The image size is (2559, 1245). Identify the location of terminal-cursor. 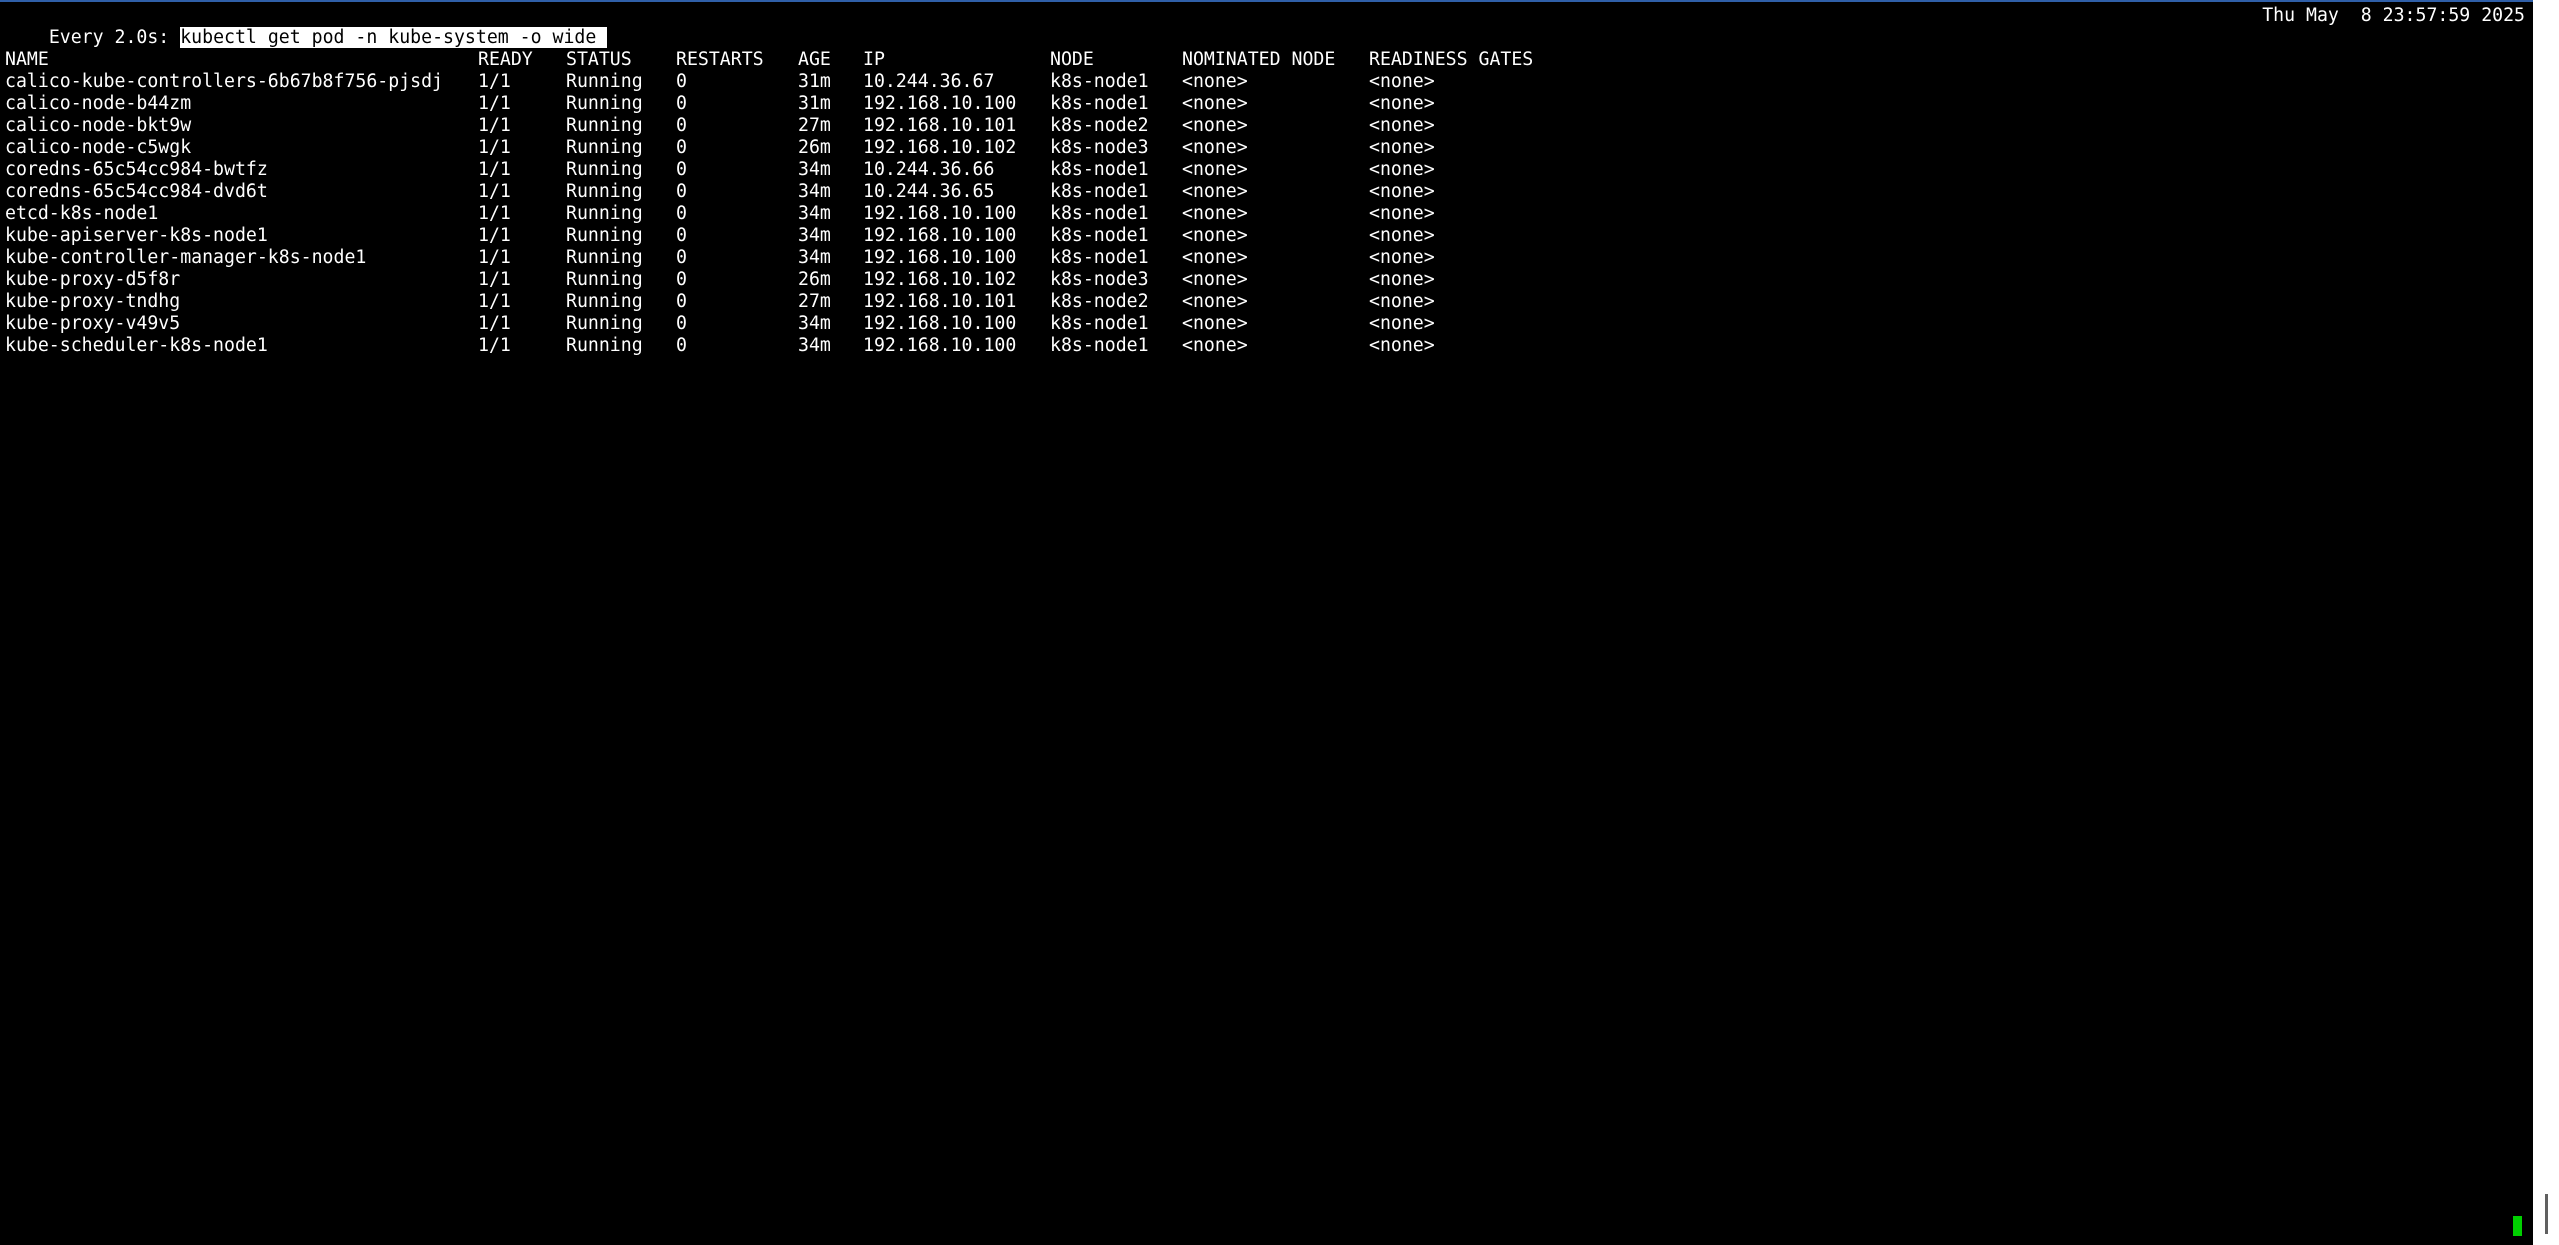
(2517, 1226).